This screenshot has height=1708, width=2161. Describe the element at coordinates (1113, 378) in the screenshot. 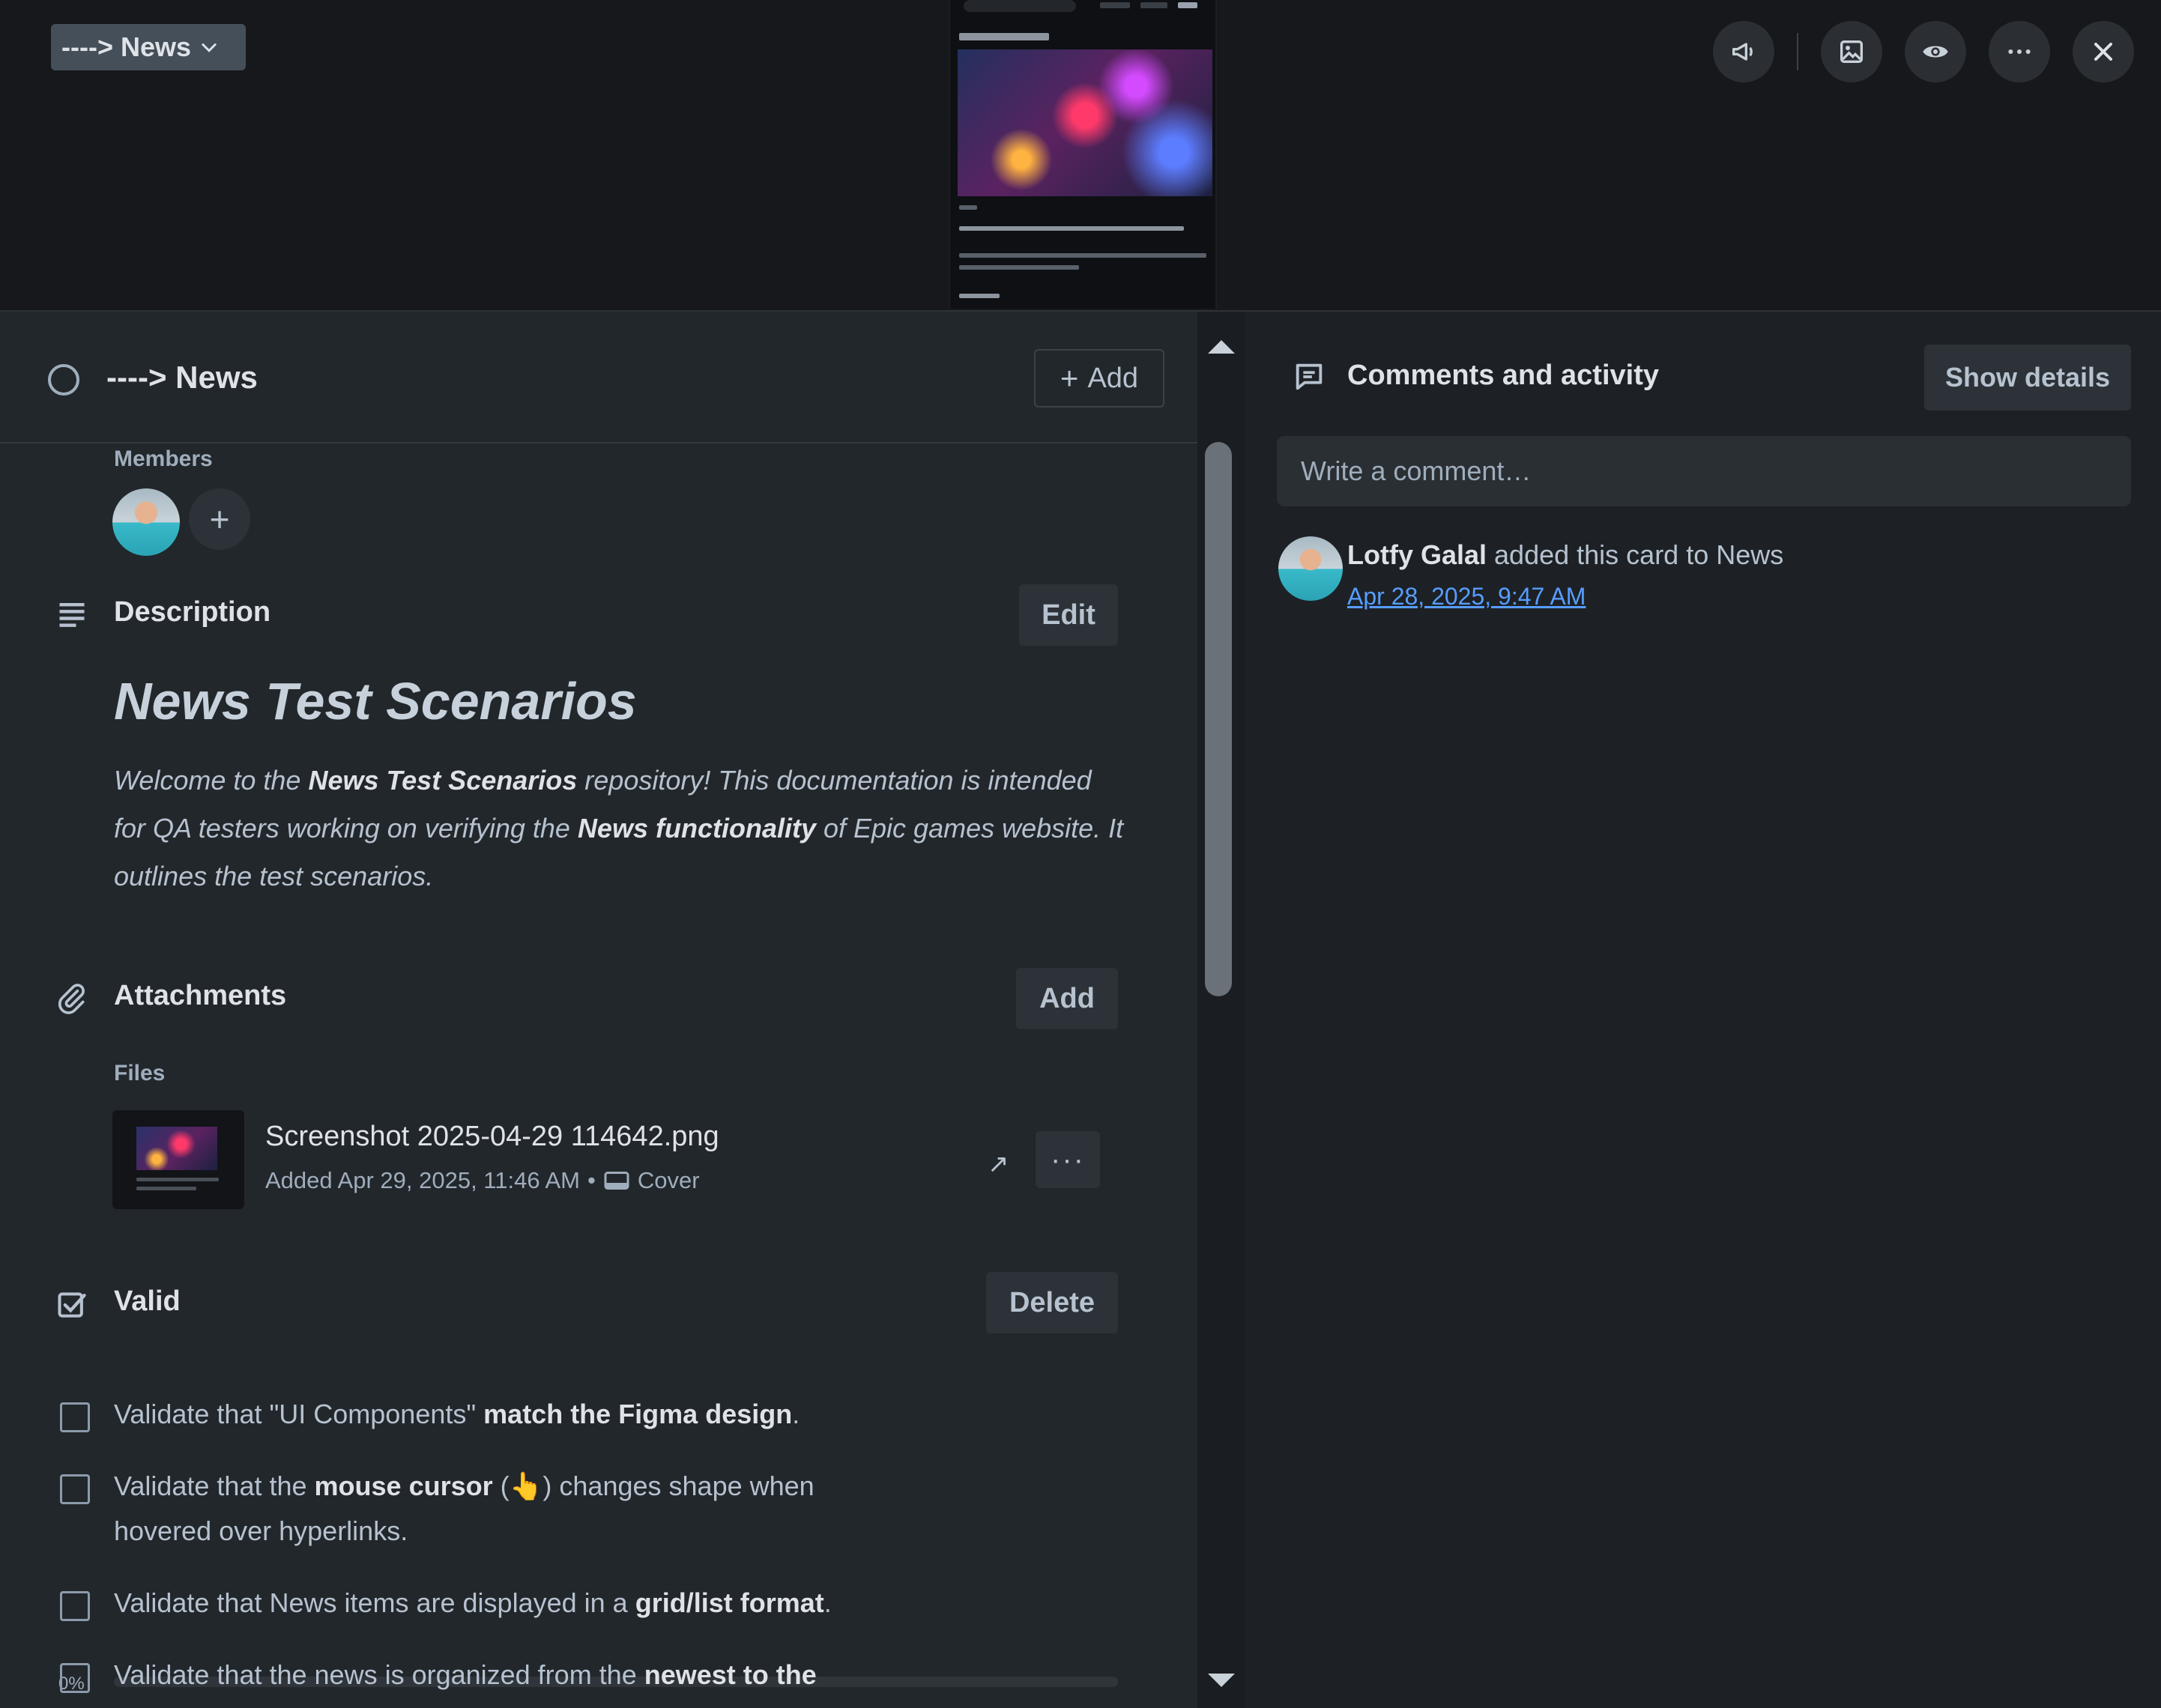

I see `add-button-label: Add` at that location.